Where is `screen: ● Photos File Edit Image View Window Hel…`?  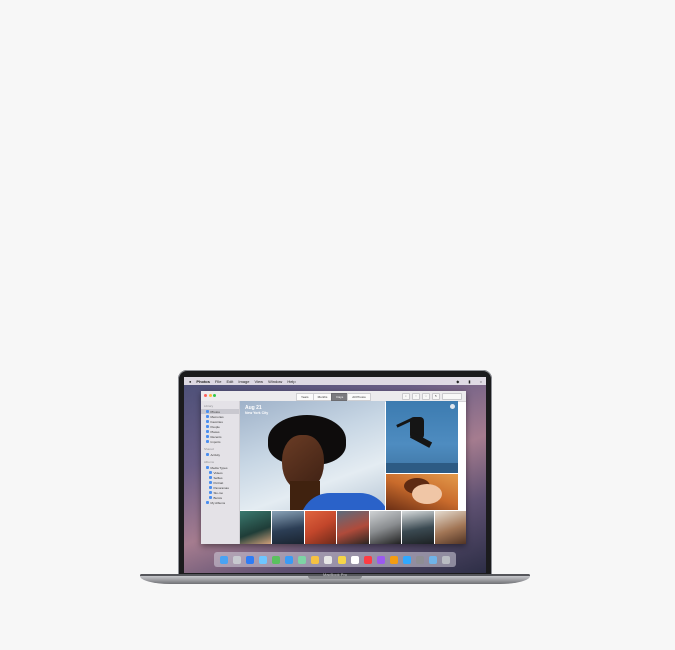 screen: ● Photos File Edit Image View Window Hel… is located at coordinates (335, 475).